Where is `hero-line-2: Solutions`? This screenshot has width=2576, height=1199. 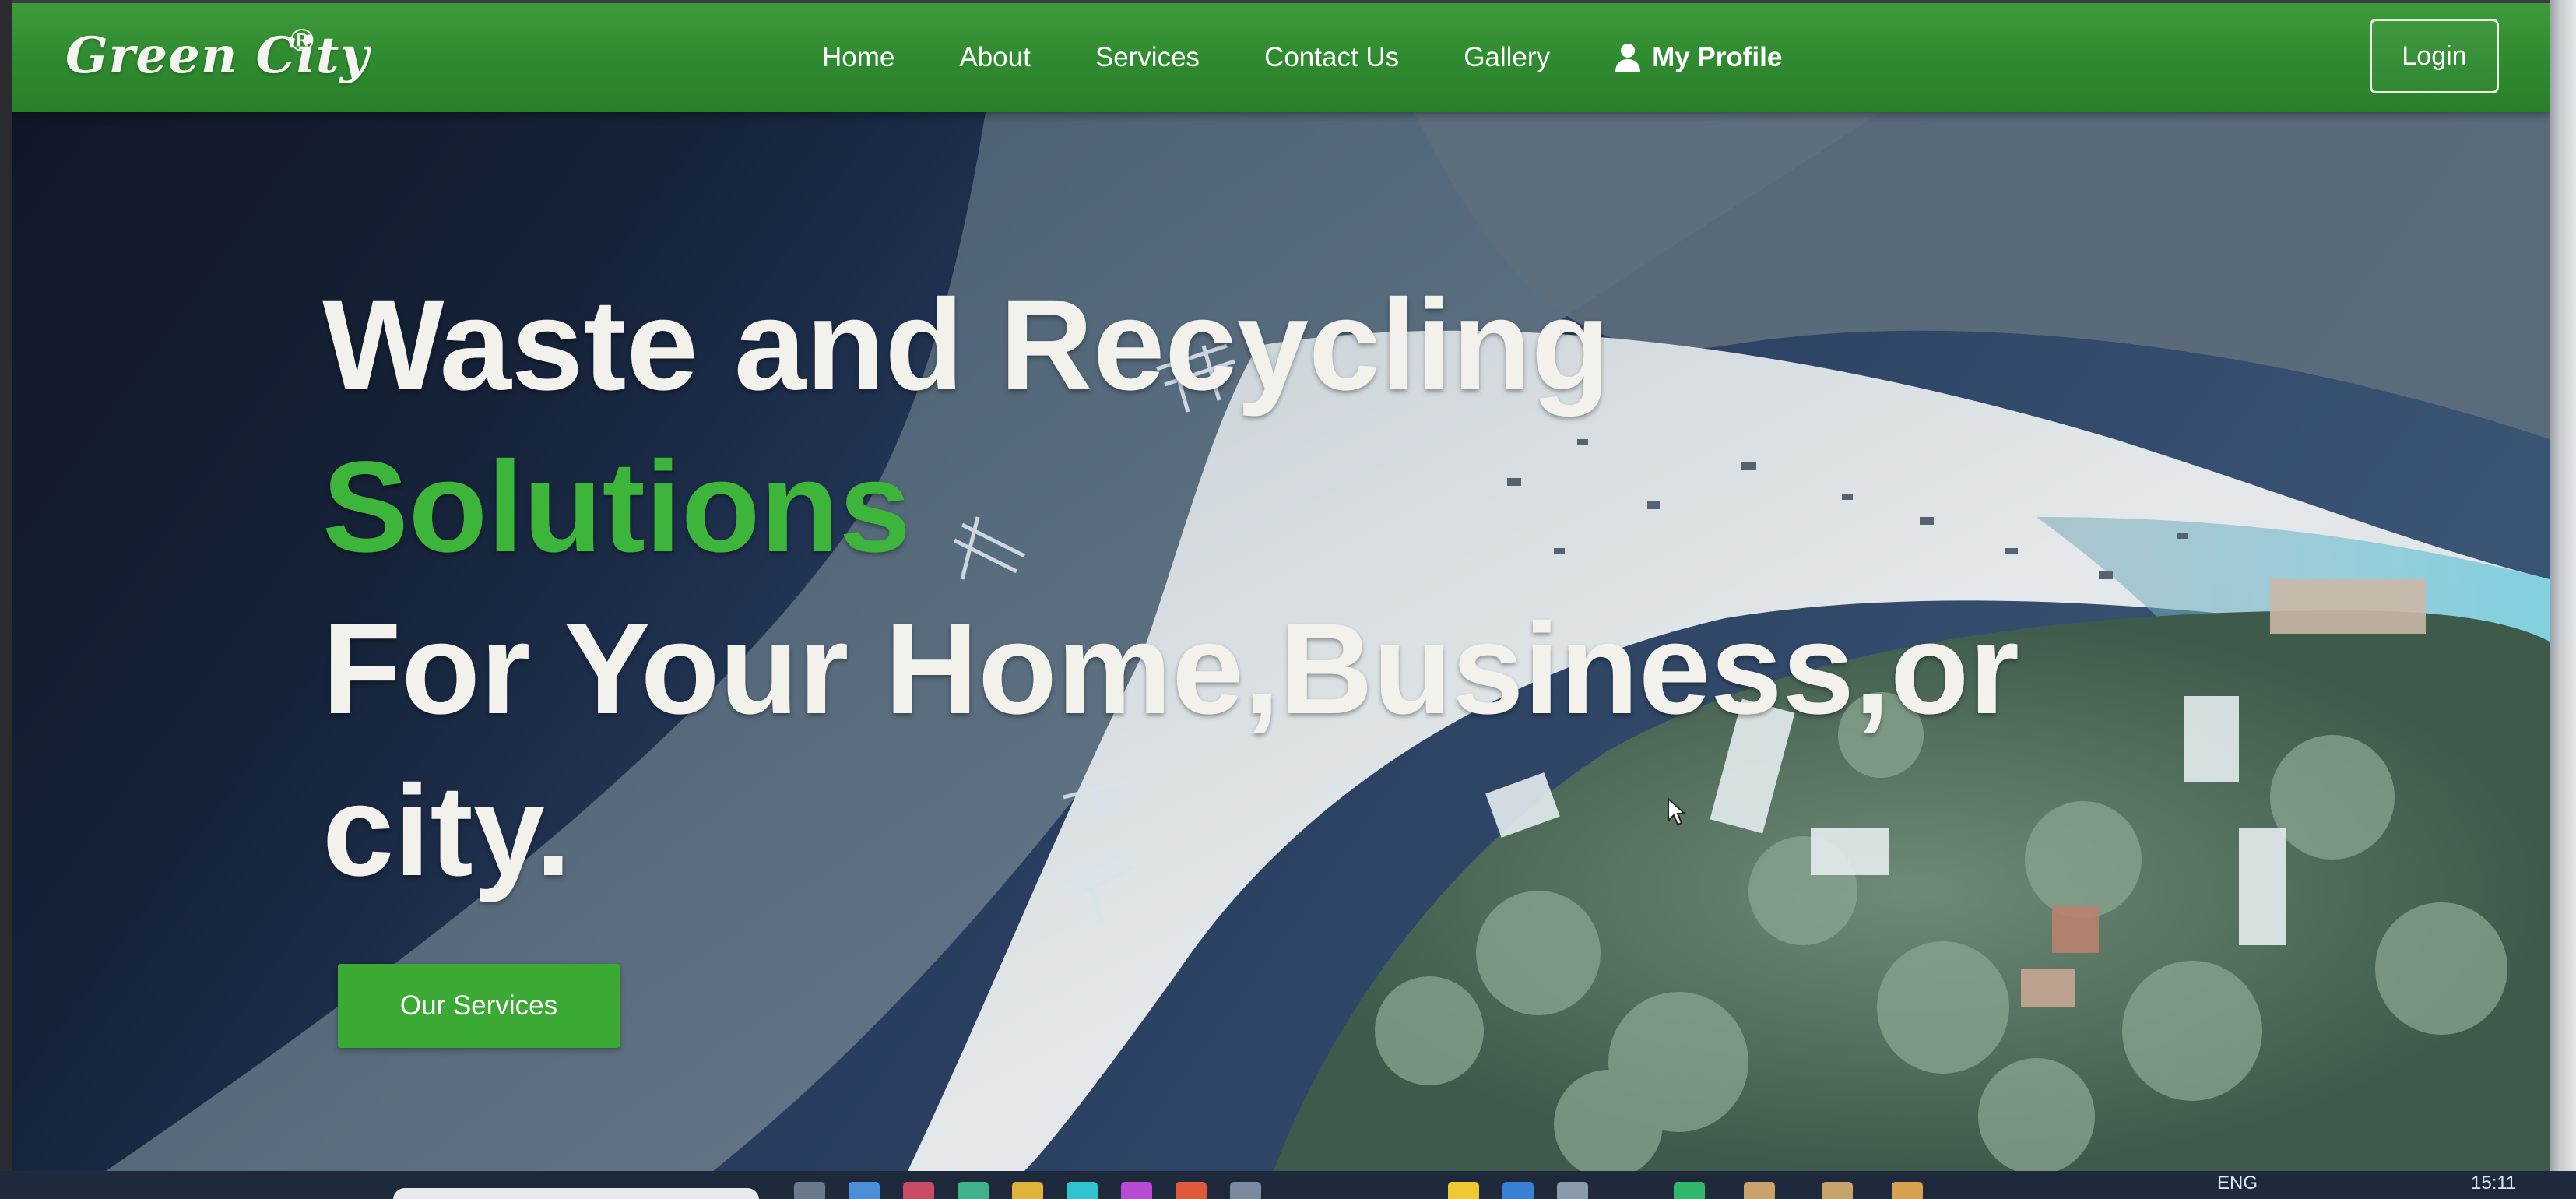 hero-line-2: Solutions is located at coordinates (617, 507).